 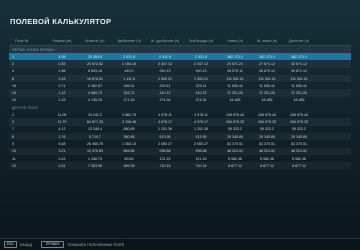 What do you see at coordinates (201, 71) in the screenshot?
I see `table-cell: 940.13` at bounding box center [201, 71].